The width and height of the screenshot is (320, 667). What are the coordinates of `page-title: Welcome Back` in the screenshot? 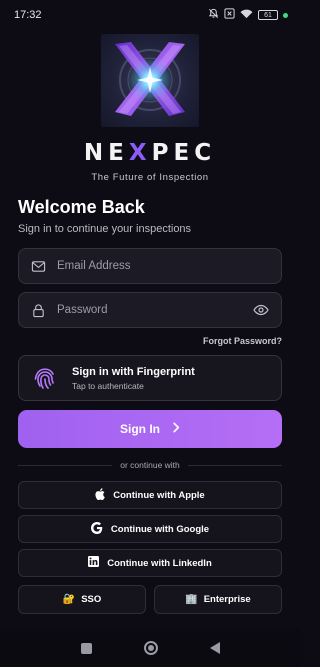 It's located at (81, 207).